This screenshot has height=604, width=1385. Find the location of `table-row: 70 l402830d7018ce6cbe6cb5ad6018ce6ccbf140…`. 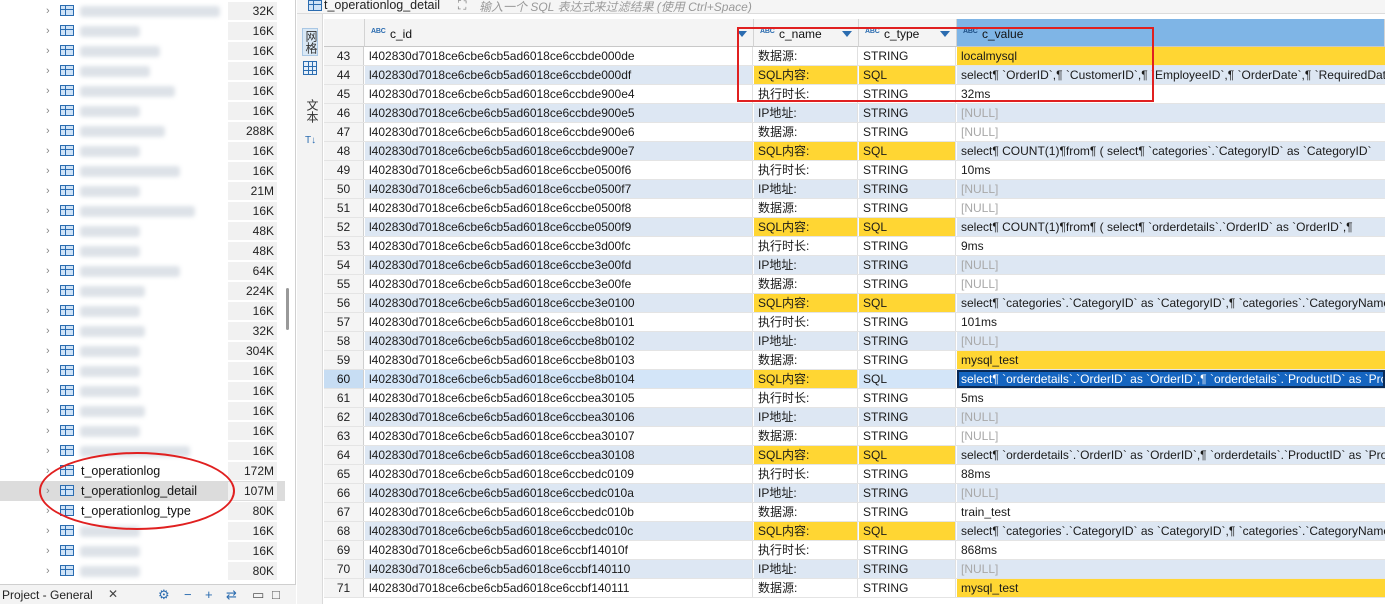

table-row: 70 l402830d7018ce6cbe6cb5ad6018ce6ccbf140… is located at coordinates (854, 569).